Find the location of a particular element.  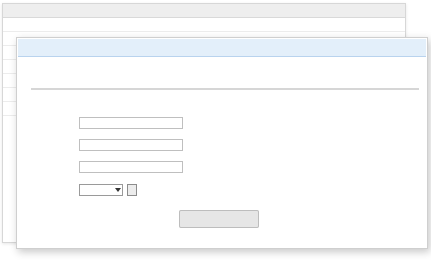

breadcrumb is located at coordinates (225, 83).